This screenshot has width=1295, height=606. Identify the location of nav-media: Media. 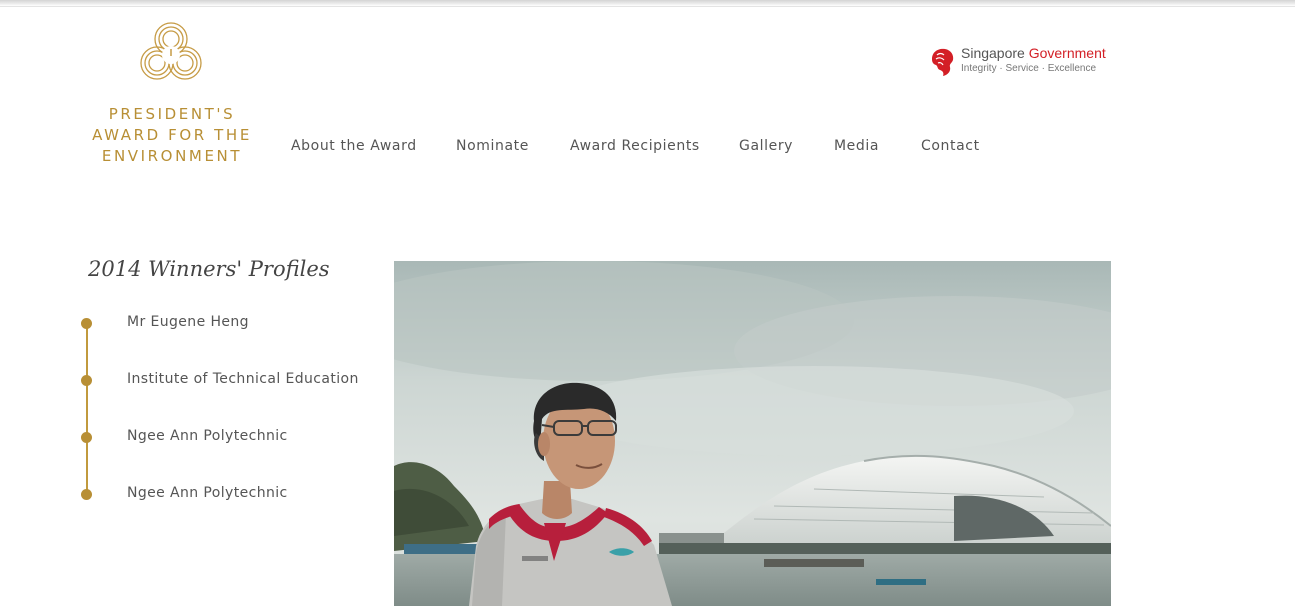
(856, 146).